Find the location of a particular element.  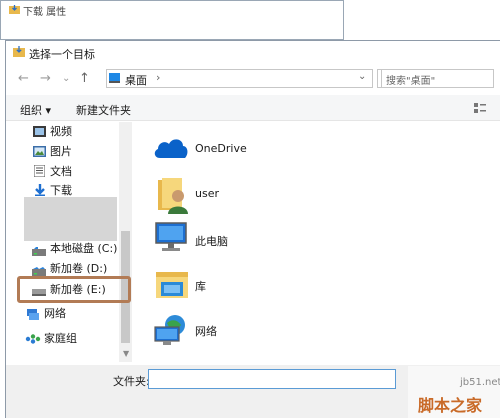

watermark-name: 脚本之家 is located at coordinates (450, 405).